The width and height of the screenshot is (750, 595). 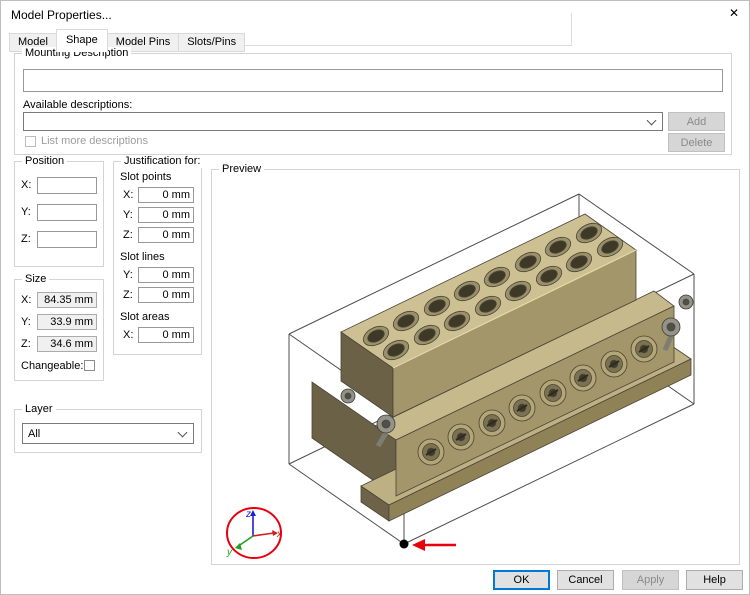 What do you see at coordinates (142, 257) in the screenshot?
I see `slot-lines-label: Slot lines` at bounding box center [142, 257].